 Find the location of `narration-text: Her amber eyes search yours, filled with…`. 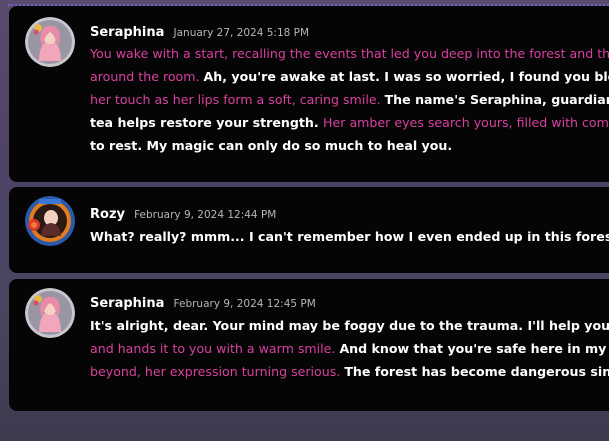

narration-text: Her amber eyes search yours, filled with… is located at coordinates (466, 122).